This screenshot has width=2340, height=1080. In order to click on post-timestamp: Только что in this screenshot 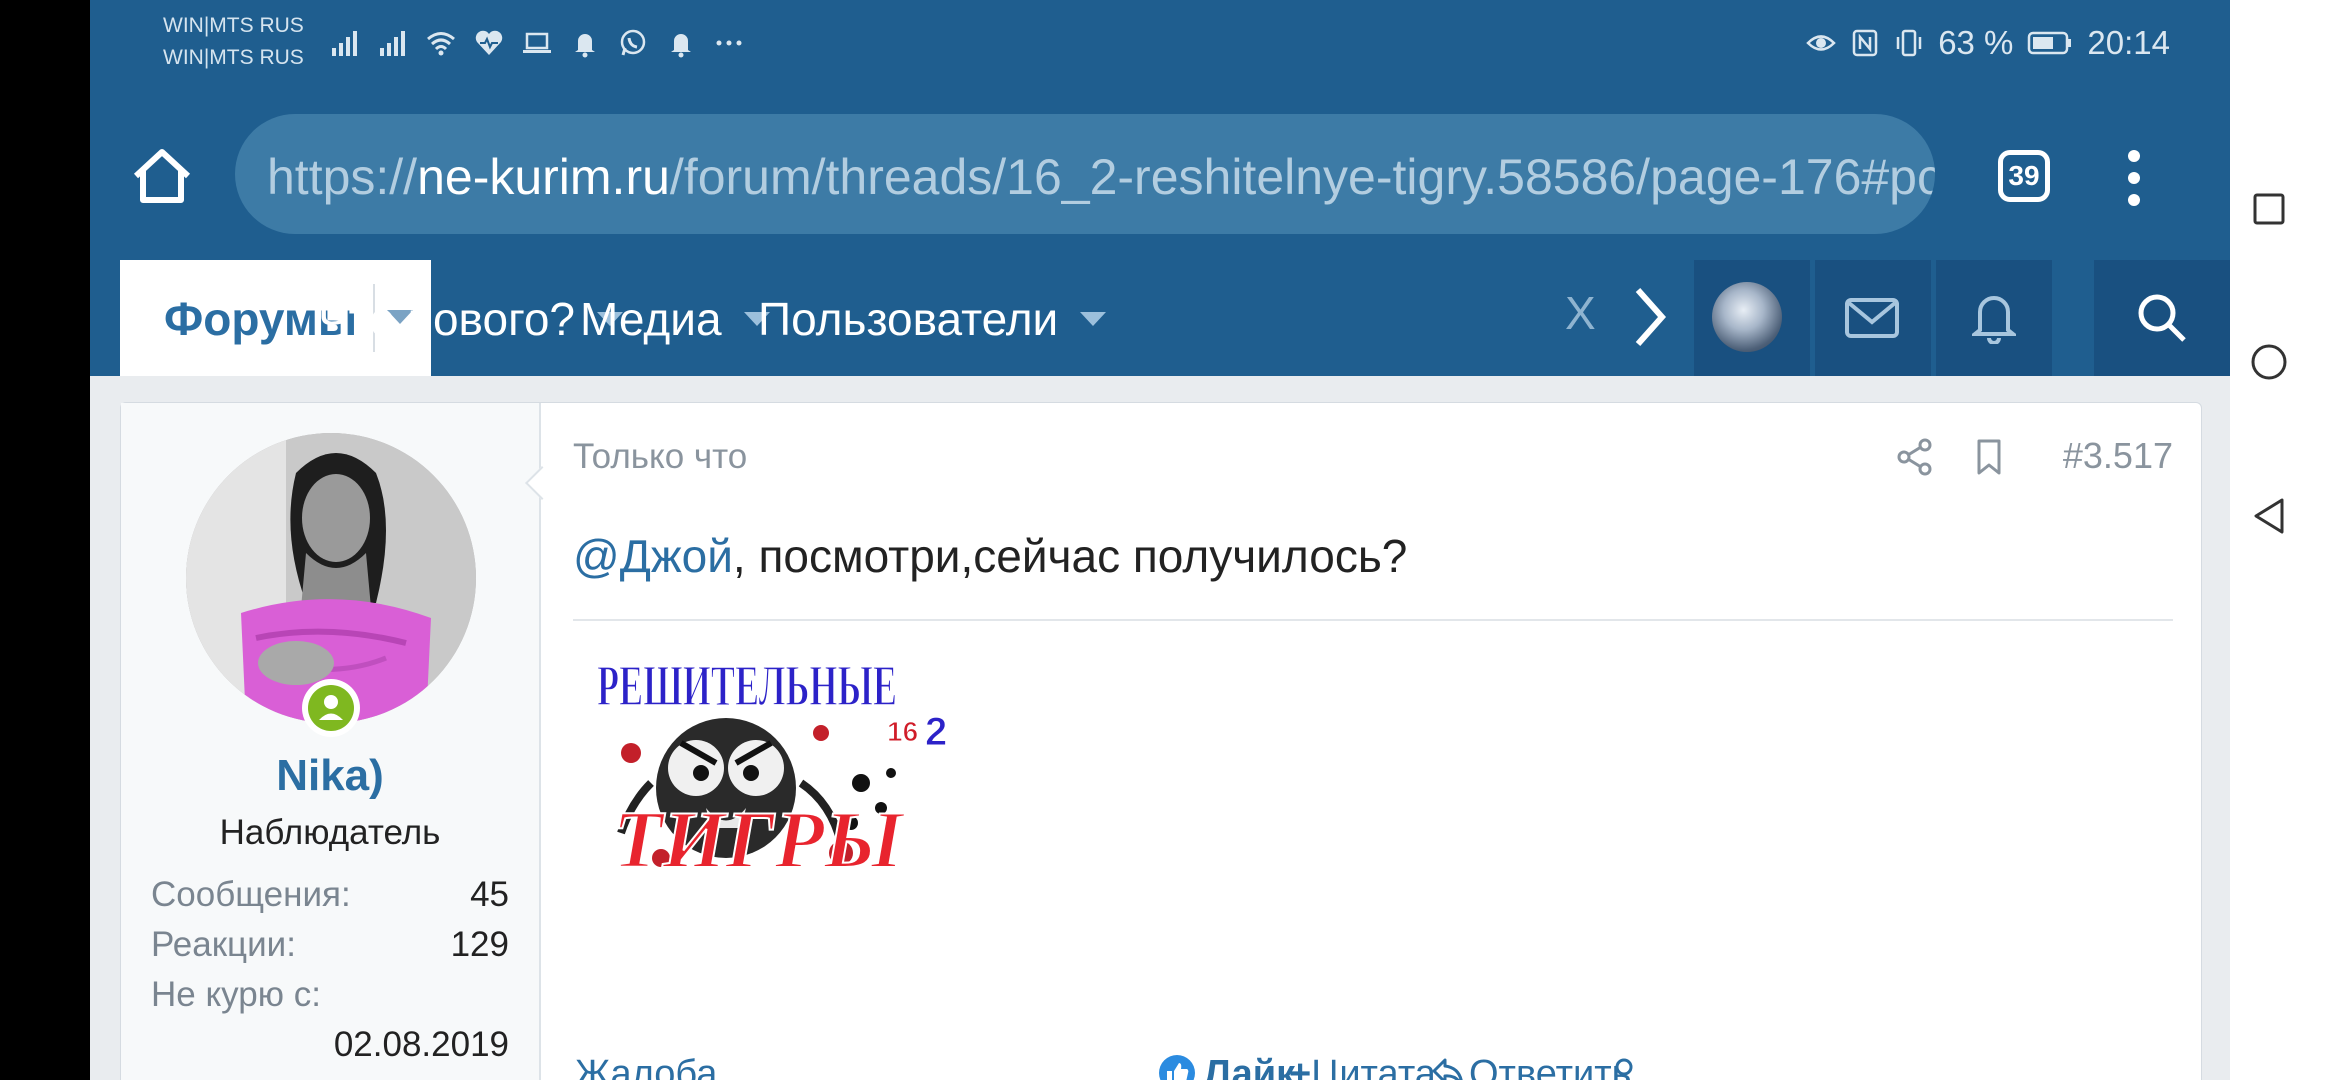, I will do `click(660, 457)`.